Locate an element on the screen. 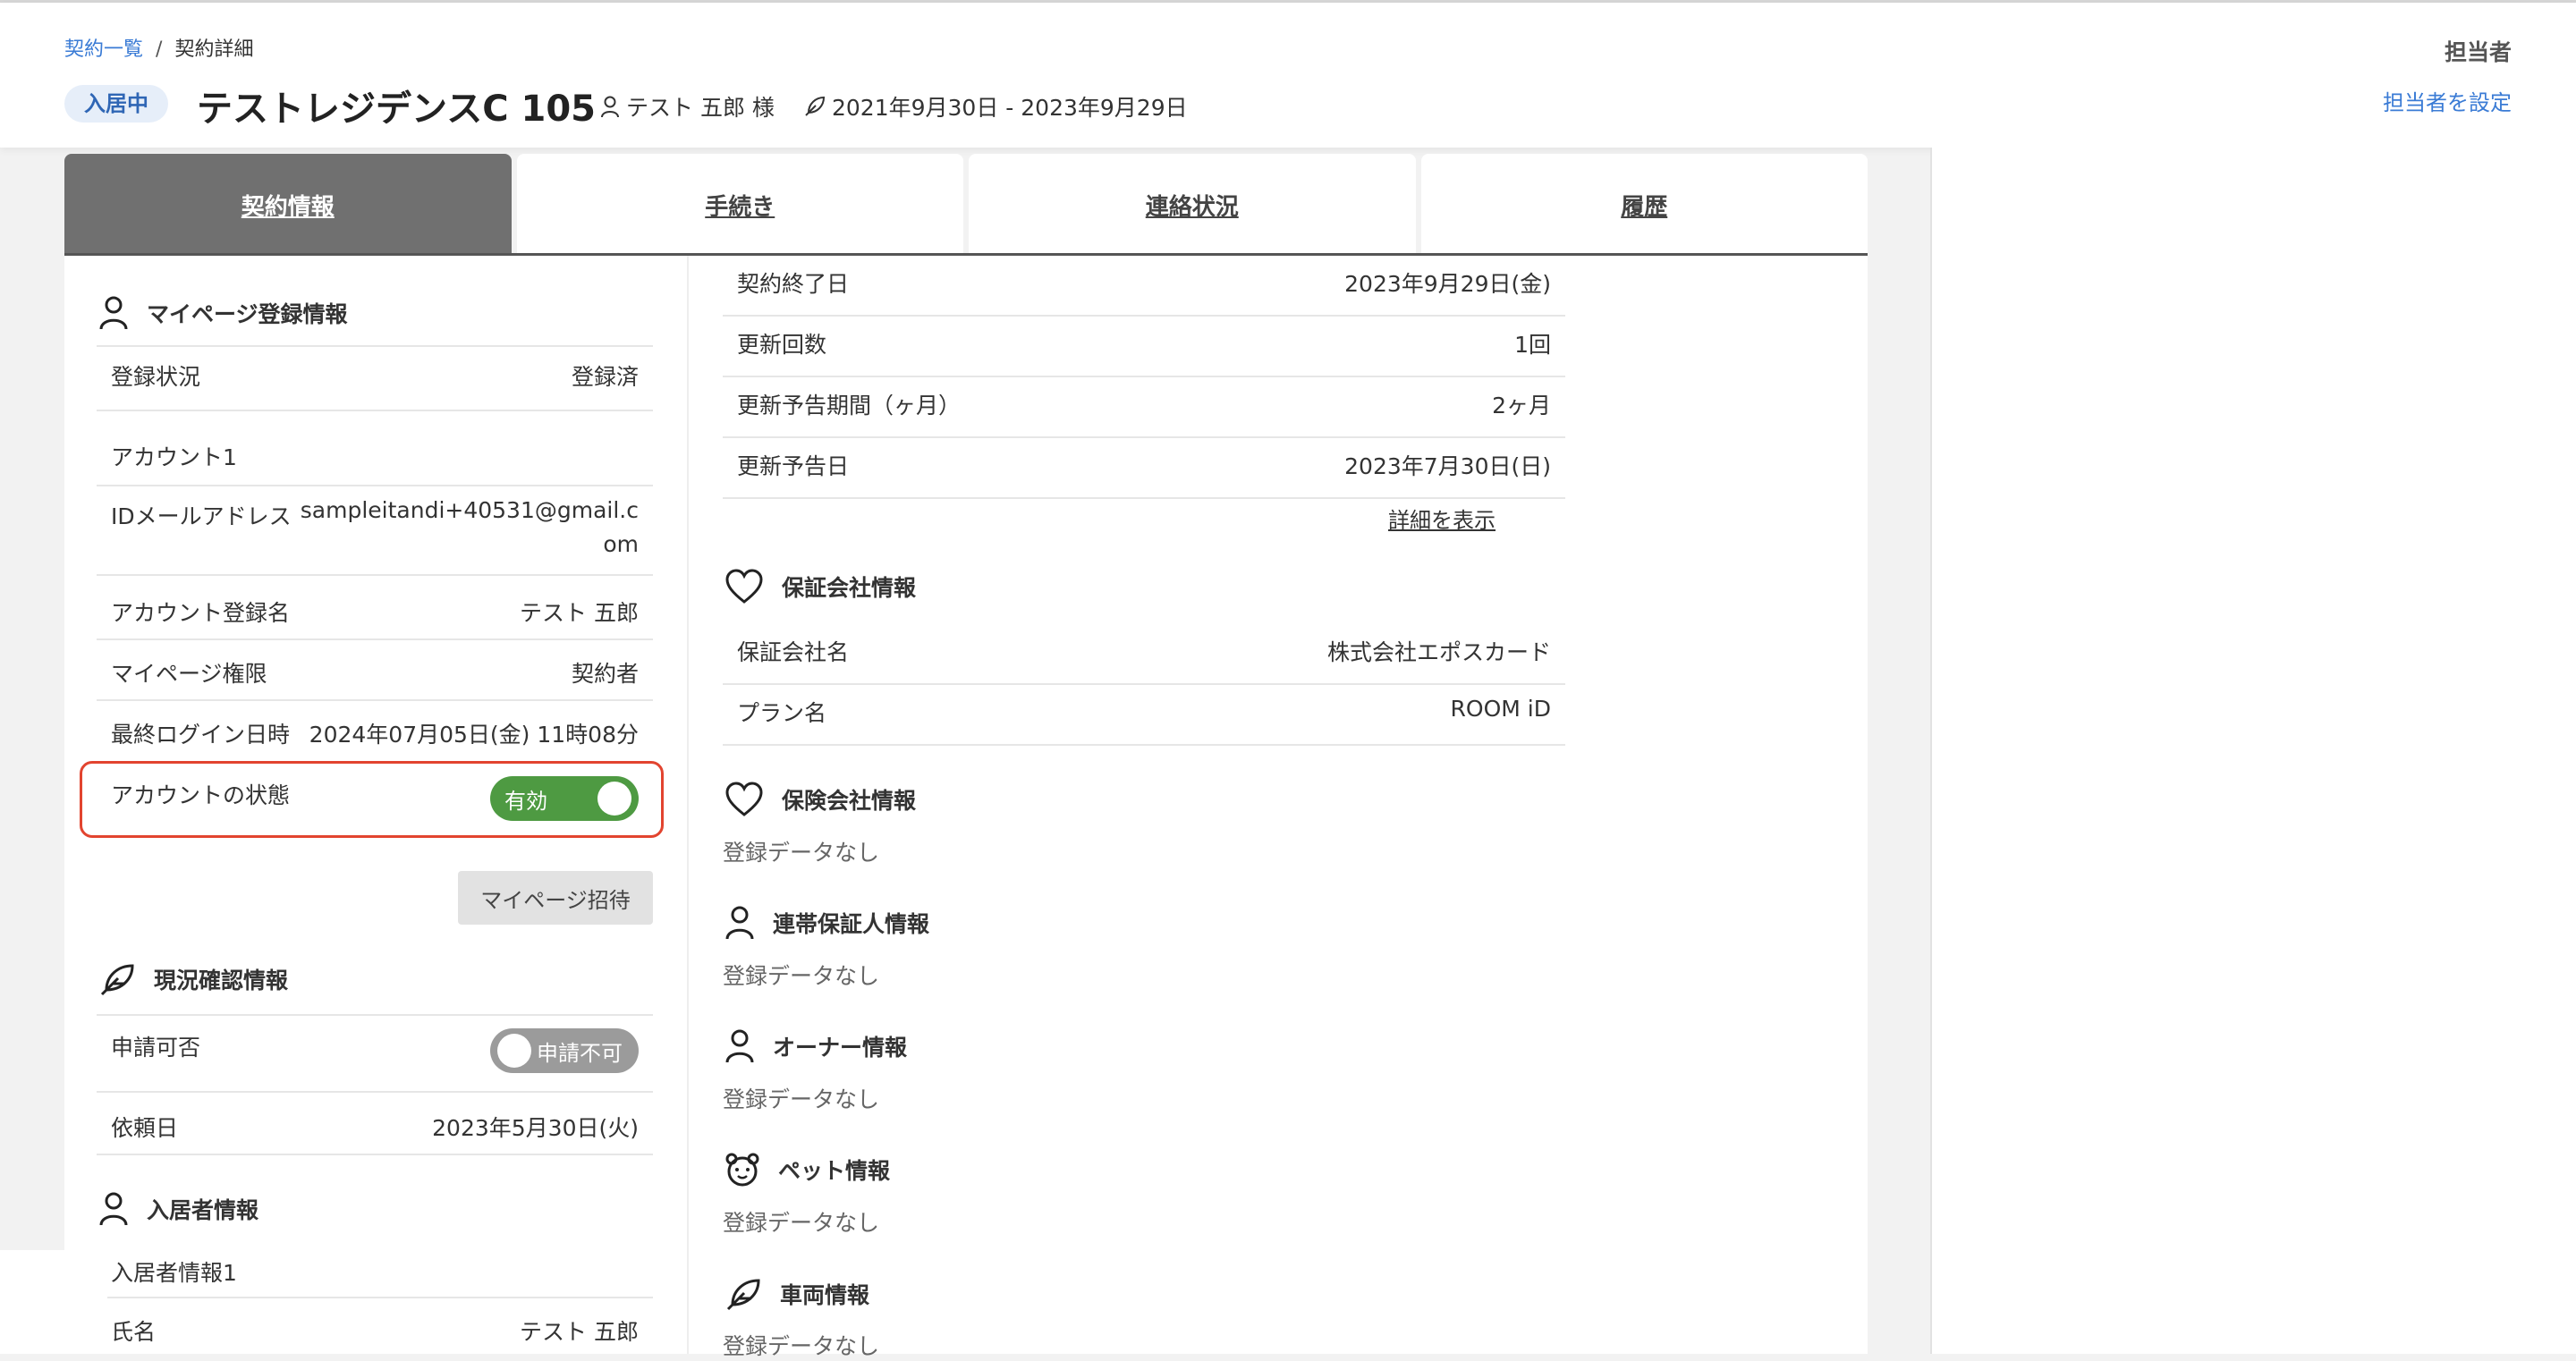 The image size is (2576, 1361). email-label: IDメールアドレス is located at coordinates (201, 516).